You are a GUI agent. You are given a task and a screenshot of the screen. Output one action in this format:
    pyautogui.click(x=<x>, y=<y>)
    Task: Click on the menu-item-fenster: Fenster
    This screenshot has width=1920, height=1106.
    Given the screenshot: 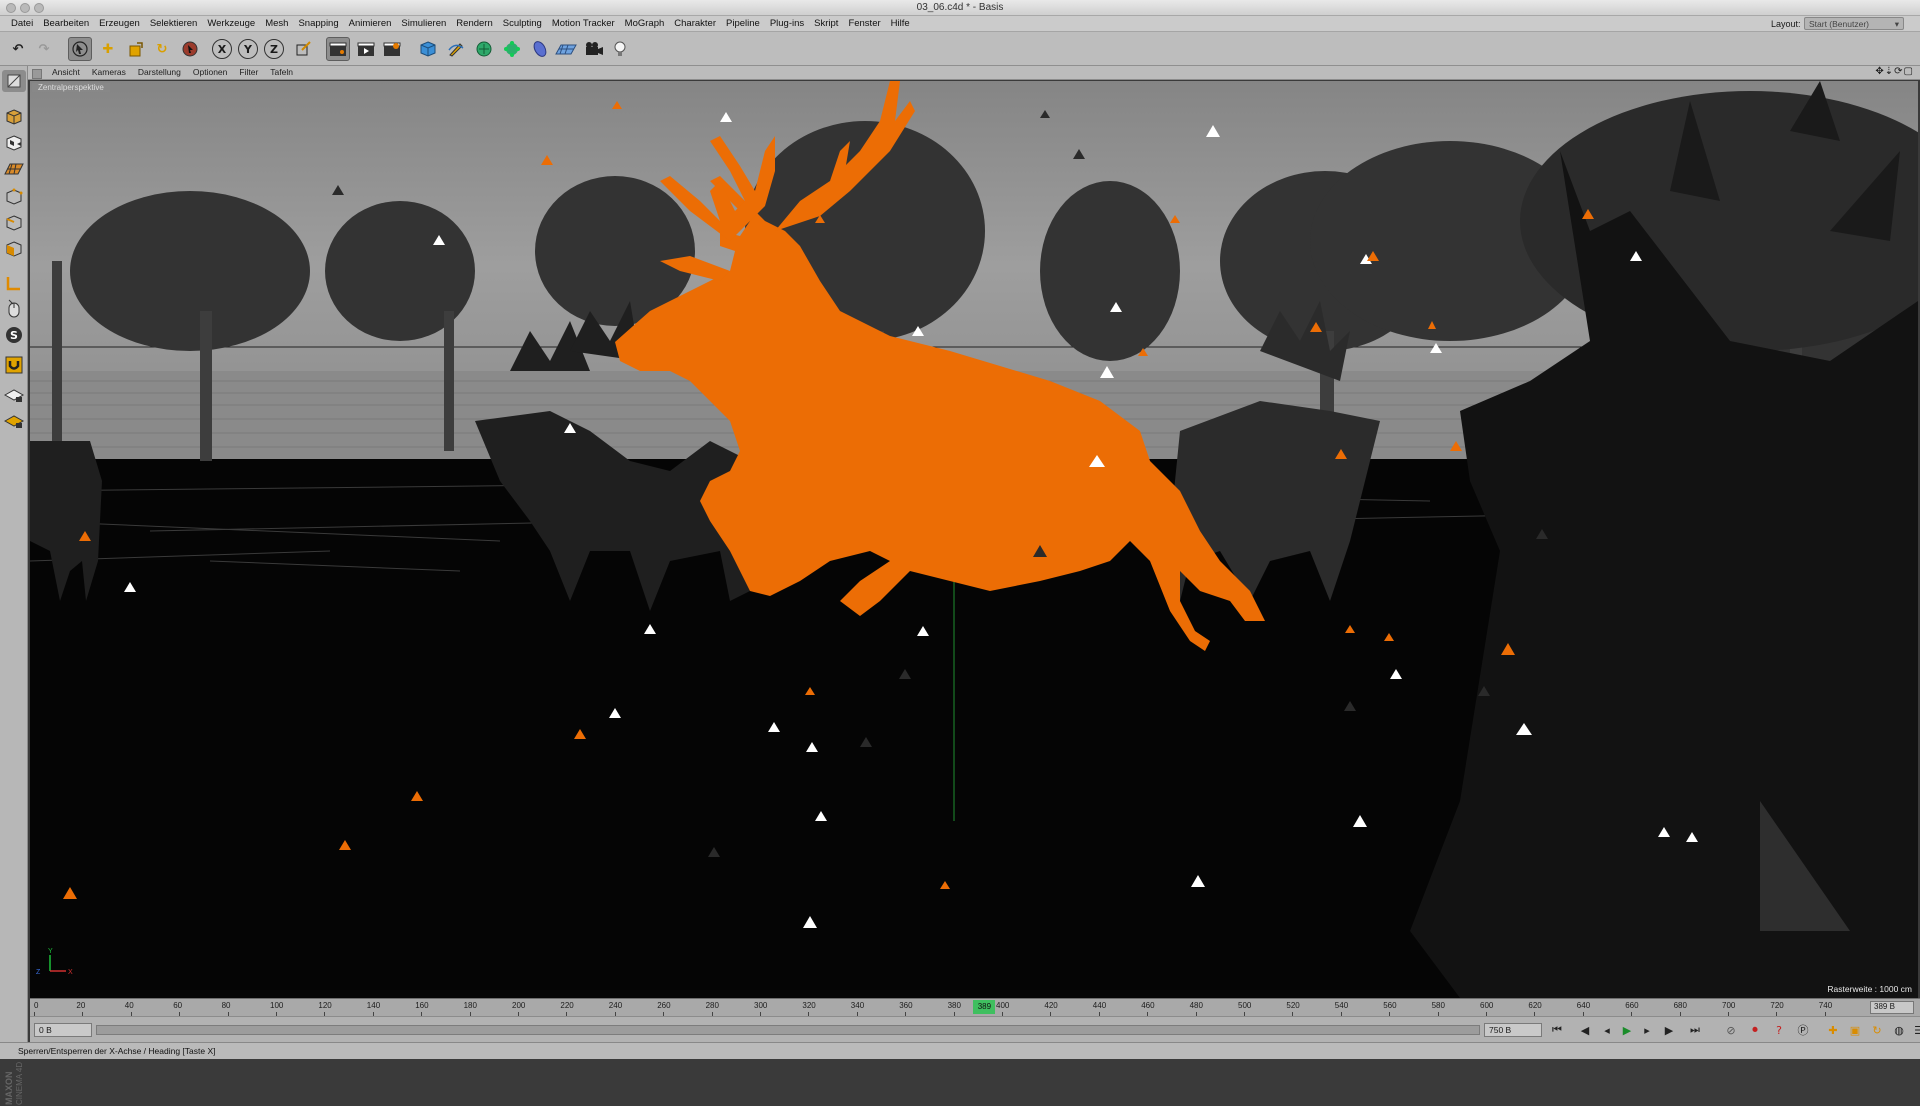 What is the action you would take?
    pyautogui.click(x=864, y=23)
    